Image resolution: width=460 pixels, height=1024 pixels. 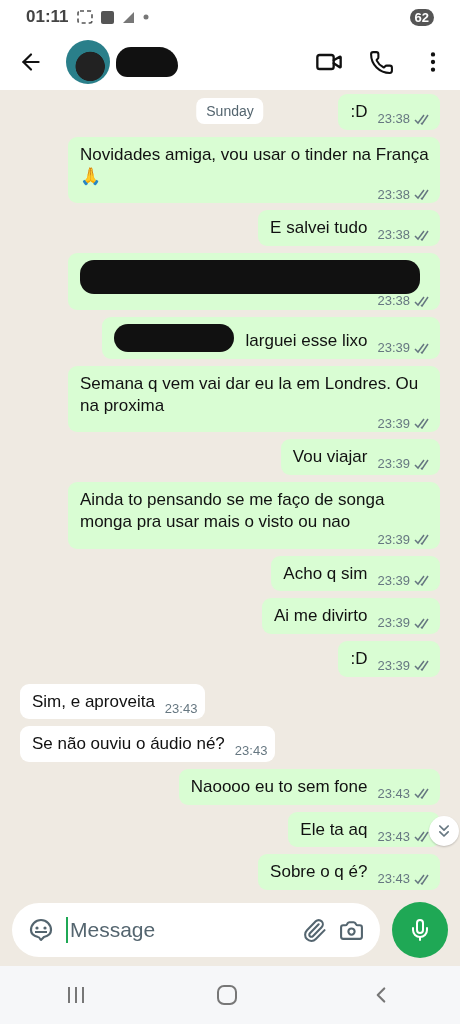 What do you see at coordinates (88, 62) in the screenshot?
I see `avatar-circle` at bounding box center [88, 62].